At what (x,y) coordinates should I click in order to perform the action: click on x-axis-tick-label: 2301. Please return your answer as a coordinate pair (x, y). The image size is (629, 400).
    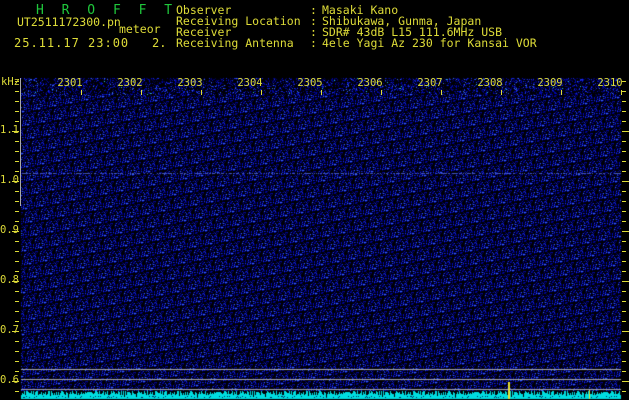
    Looking at the image, I should click on (70, 83).